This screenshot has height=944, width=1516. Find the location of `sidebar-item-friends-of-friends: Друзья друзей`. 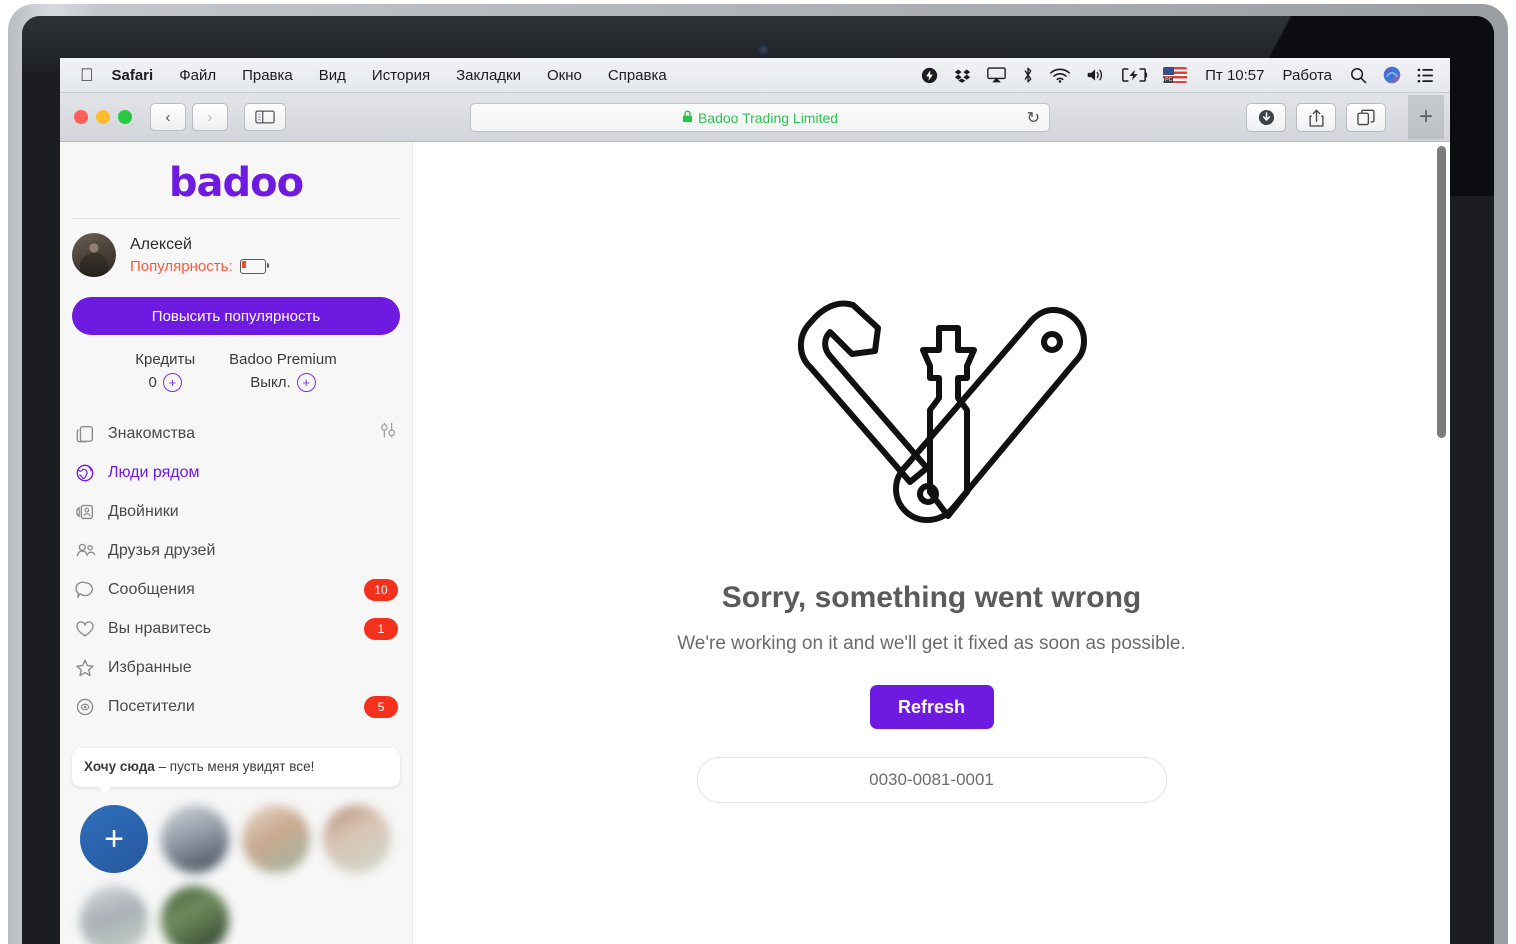

sidebar-item-friends-of-friends: Друзья друзей is located at coordinates (236, 550).